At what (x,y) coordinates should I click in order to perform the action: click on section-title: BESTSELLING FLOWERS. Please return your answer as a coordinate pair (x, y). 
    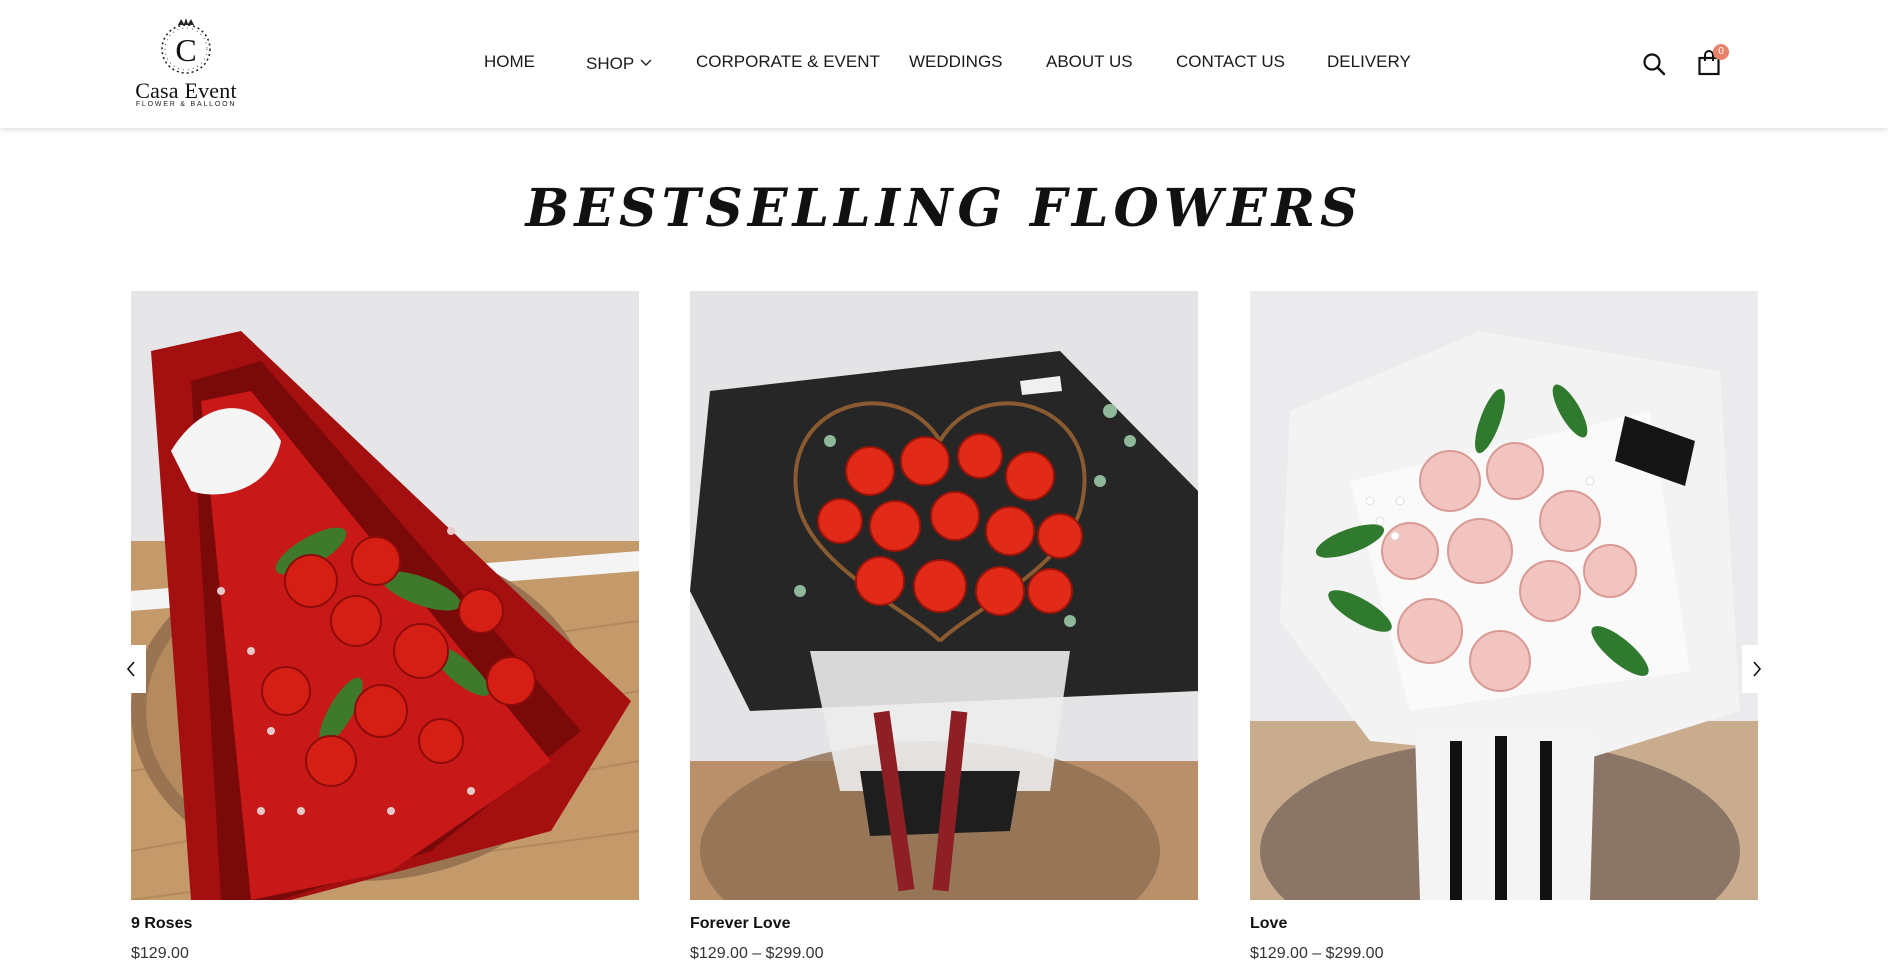
    Looking at the image, I should click on (944, 208).